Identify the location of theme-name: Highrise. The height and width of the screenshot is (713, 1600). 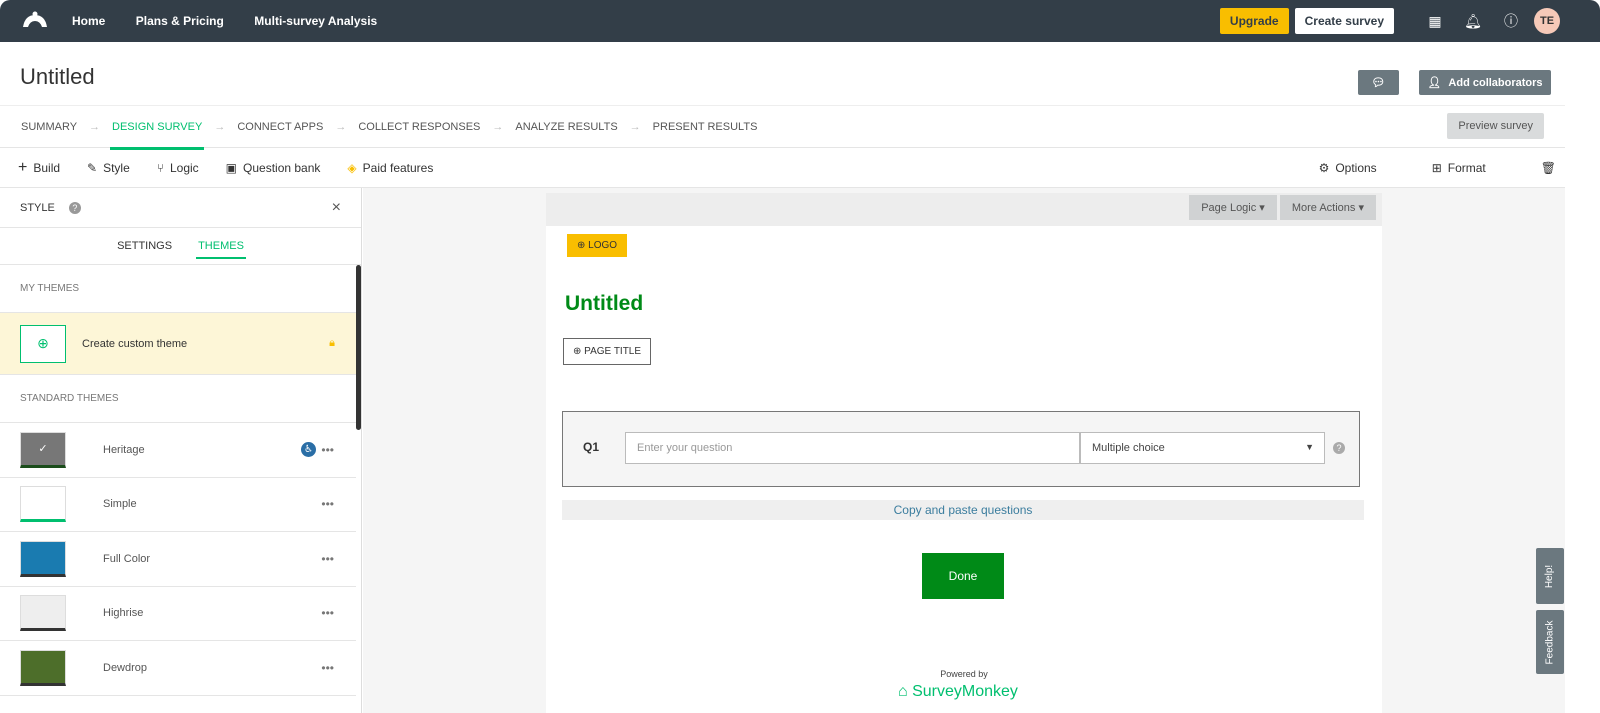
(123, 613).